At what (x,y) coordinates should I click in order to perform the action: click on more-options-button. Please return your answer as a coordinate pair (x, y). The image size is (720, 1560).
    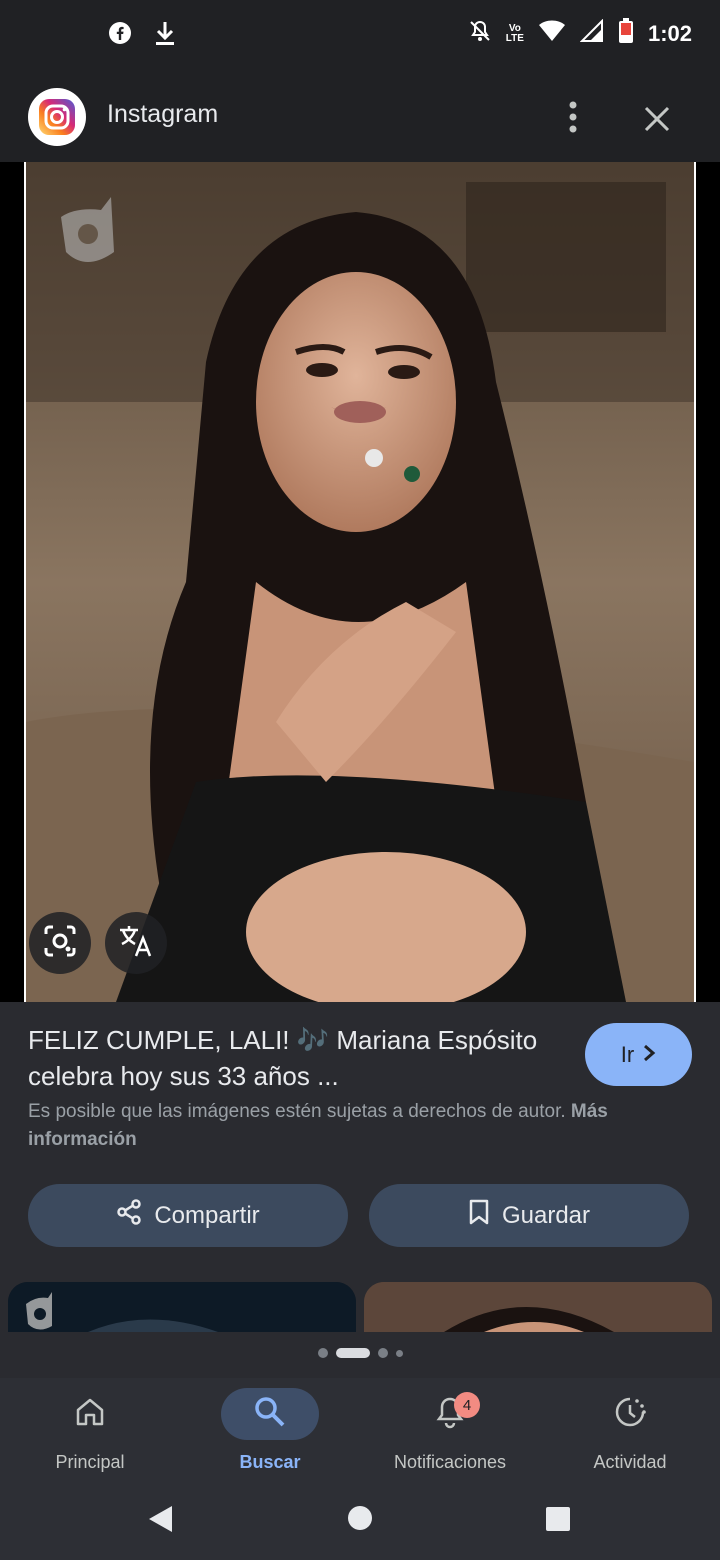
    Looking at the image, I should click on (573, 118).